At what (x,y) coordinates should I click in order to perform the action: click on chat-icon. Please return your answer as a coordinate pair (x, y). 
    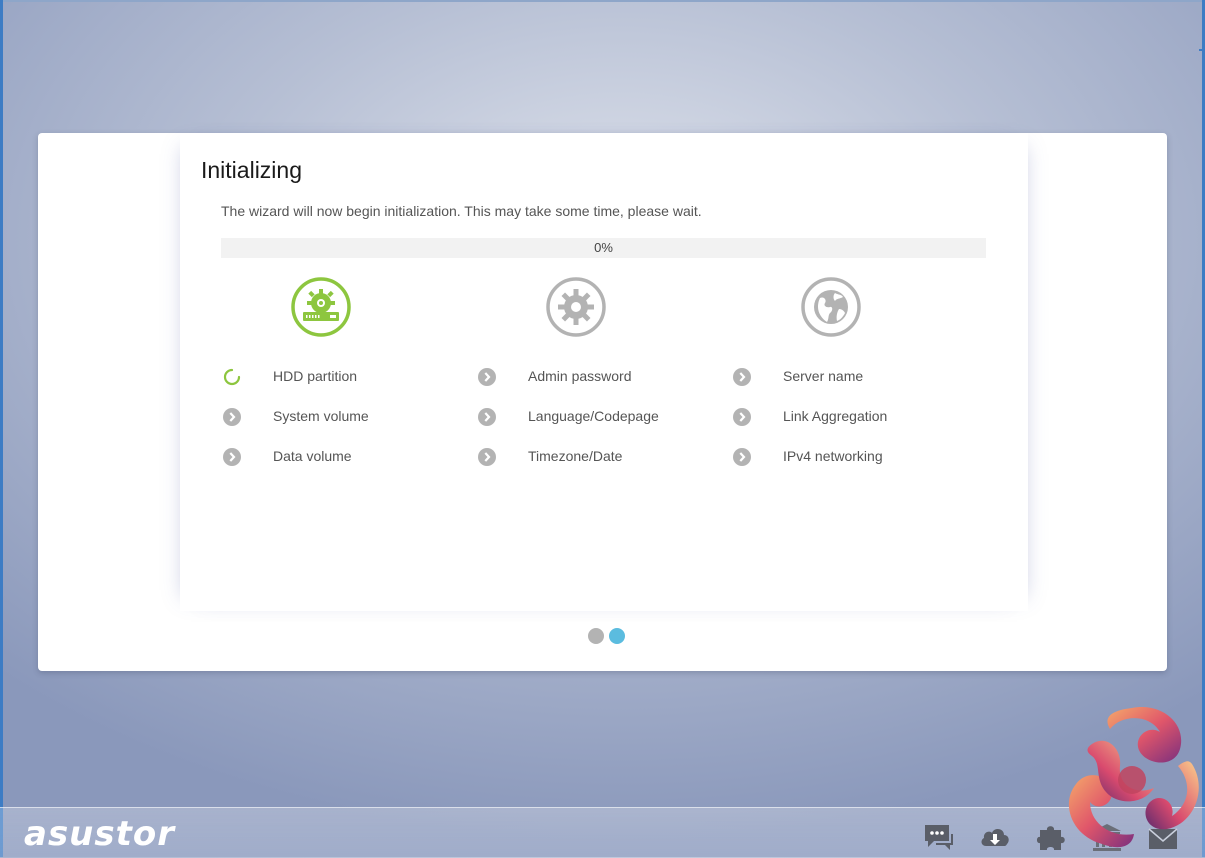
    Looking at the image, I should click on (939, 837).